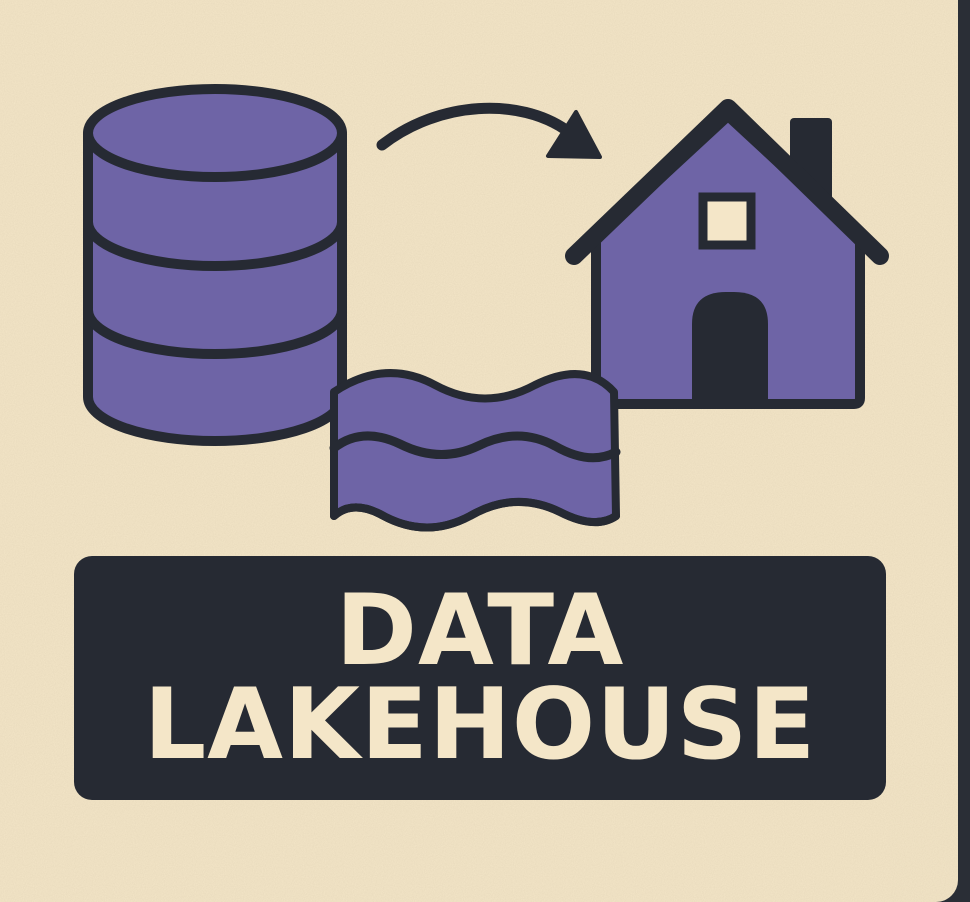 This screenshot has height=902, width=970. Describe the element at coordinates (215, 265) in the screenshot. I see `database-icon` at that location.